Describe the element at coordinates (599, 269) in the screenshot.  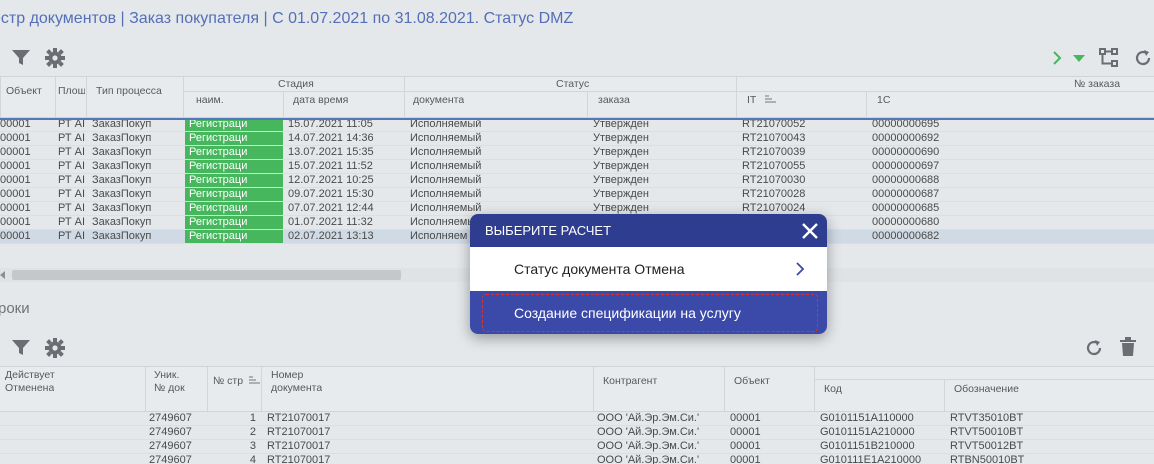
I see `dialog-option-label: Статус документа Отмена` at that location.